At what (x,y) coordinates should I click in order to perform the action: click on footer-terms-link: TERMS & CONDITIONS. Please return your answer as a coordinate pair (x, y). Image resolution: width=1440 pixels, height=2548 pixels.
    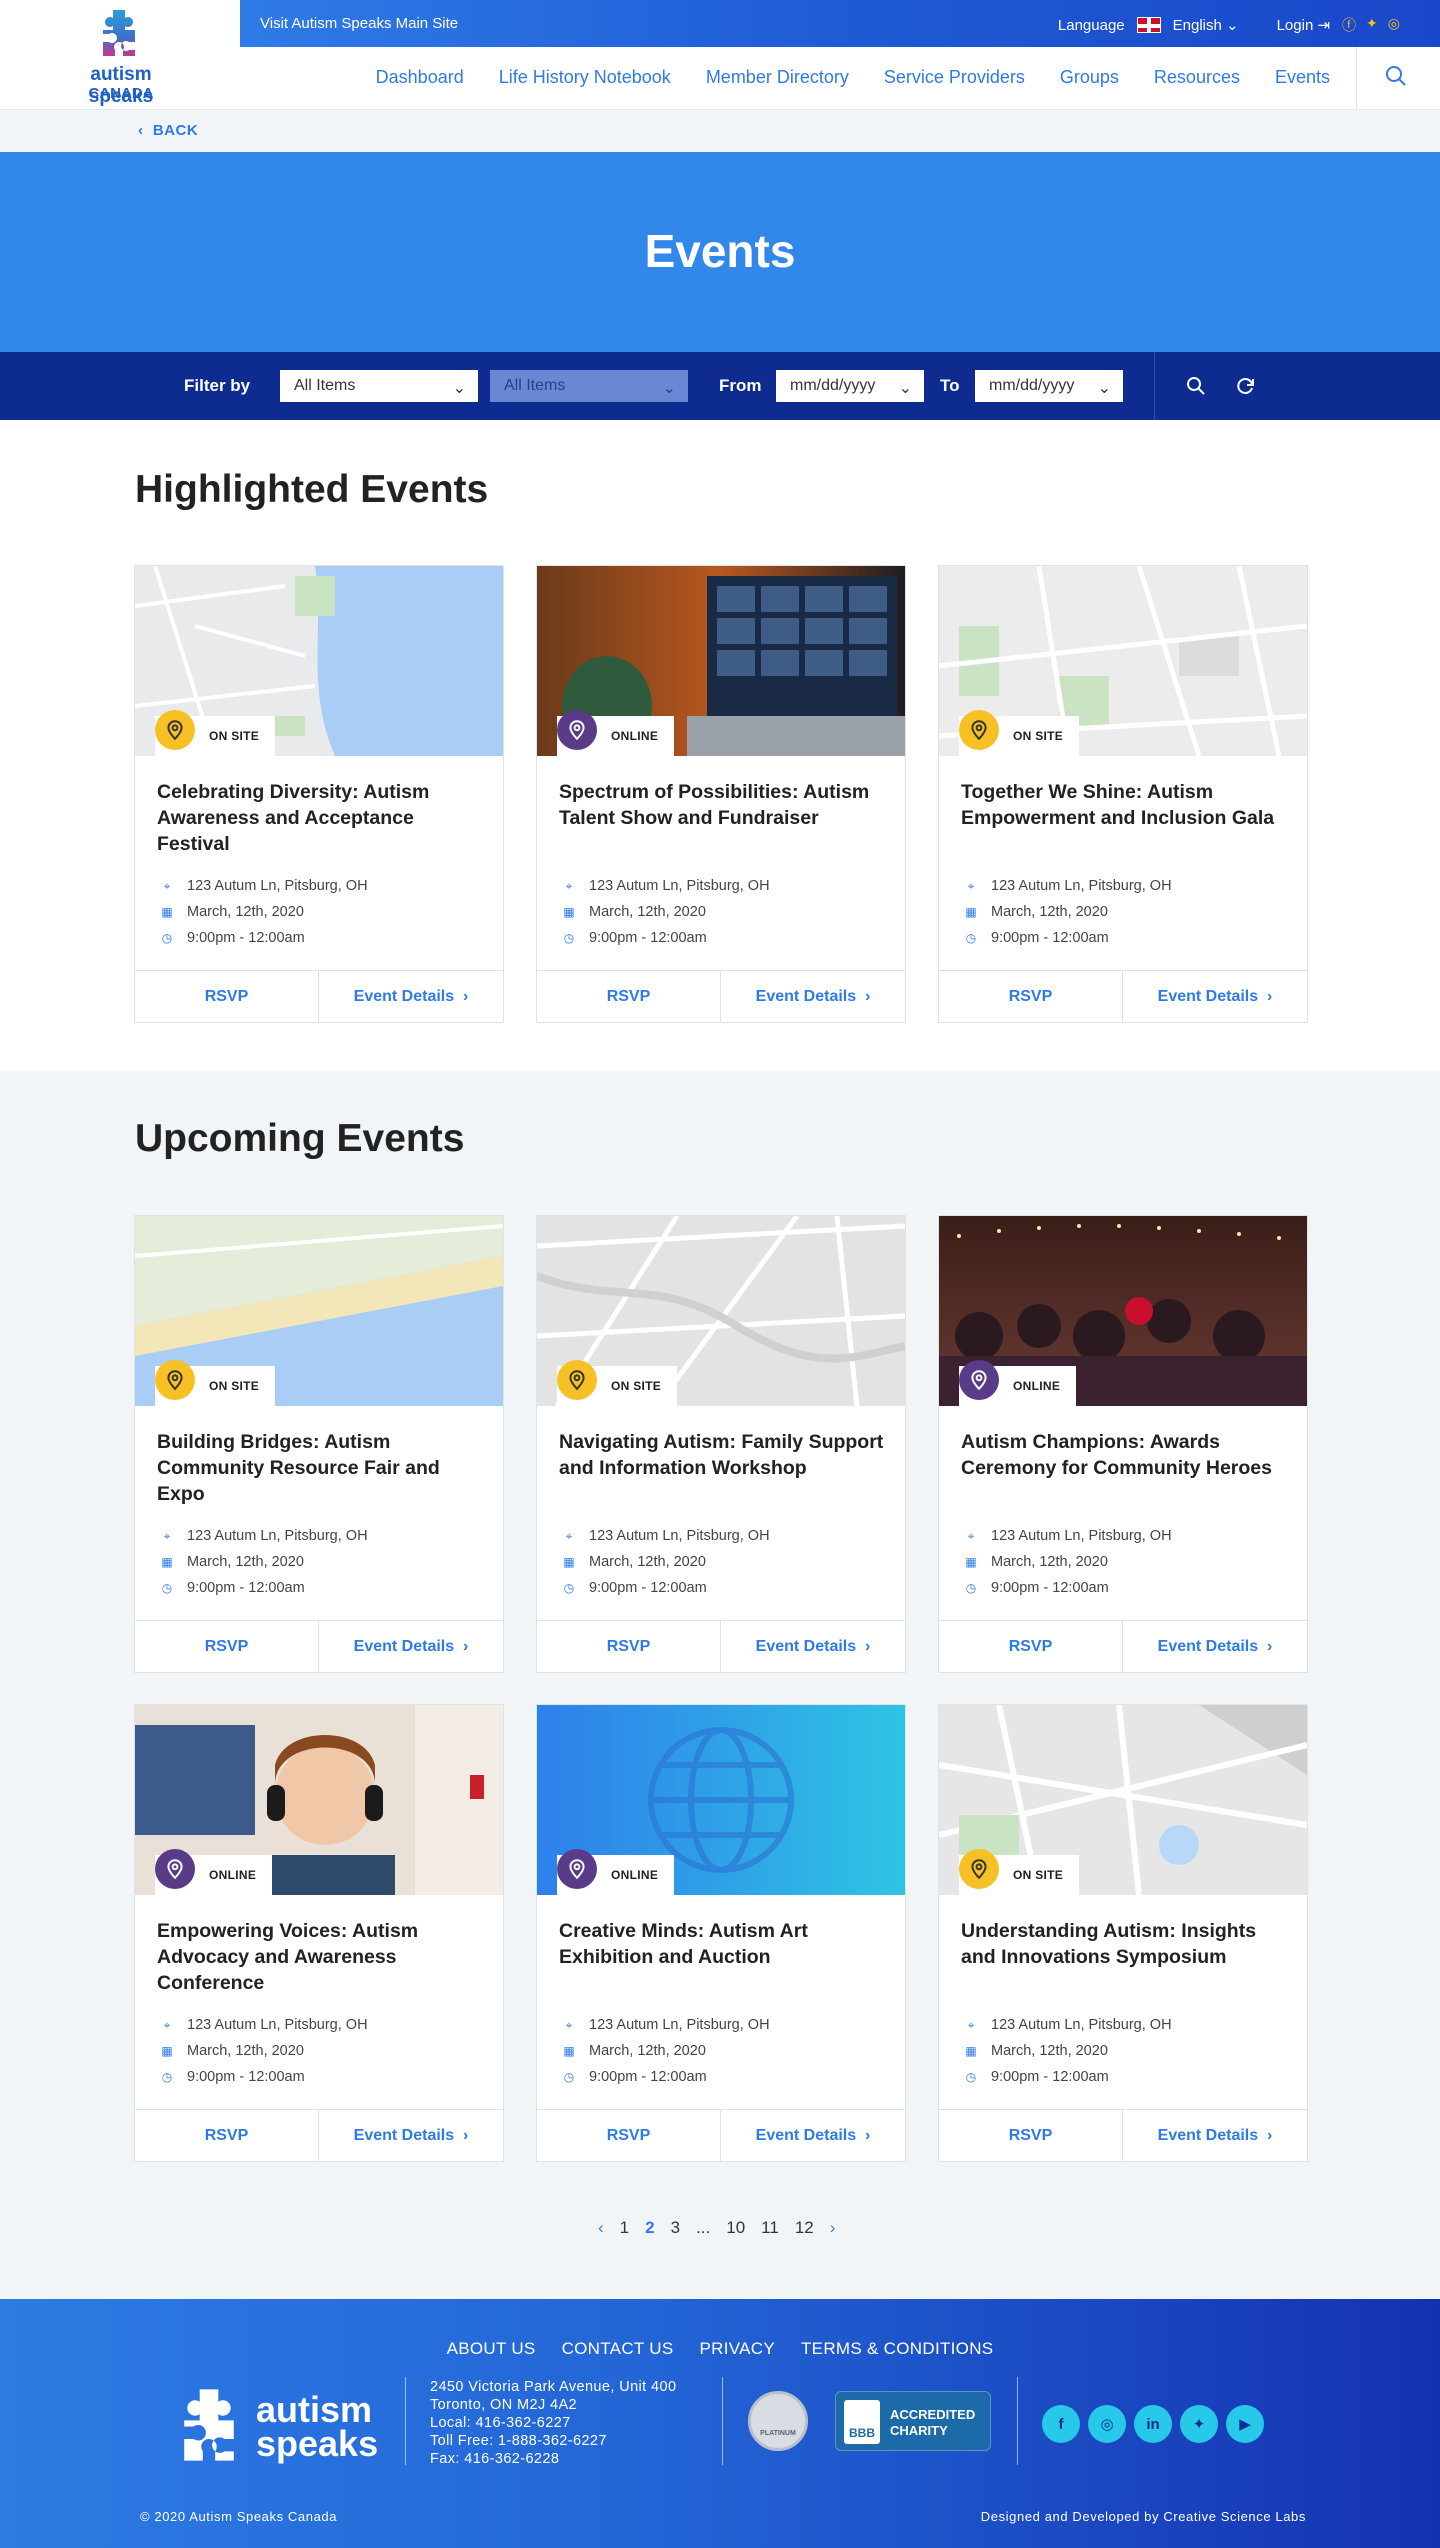
    Looking at the image, I should click on (897, 2349).